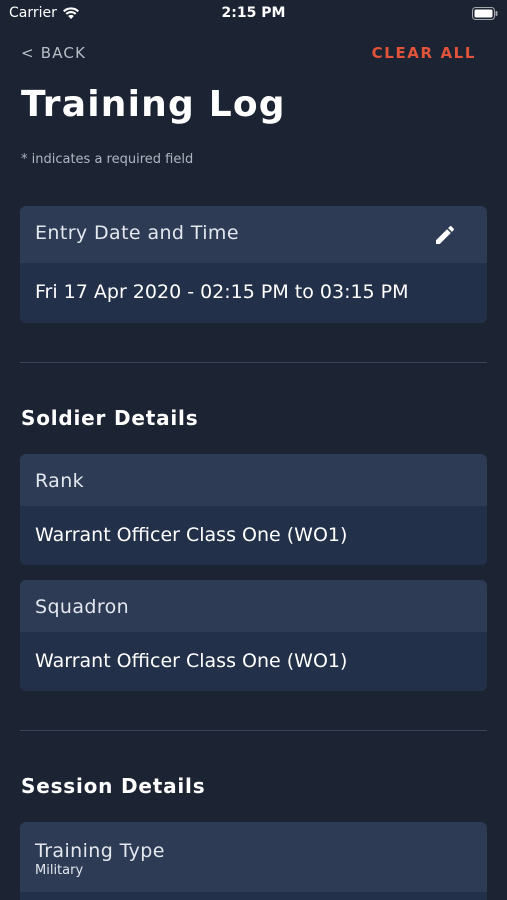 The height and width of the screenshot is (900, 507). What do you see at coordinates (53, 53) in the screenshot?
I see `back-button: < BACK` at bounding box center [53, 53].